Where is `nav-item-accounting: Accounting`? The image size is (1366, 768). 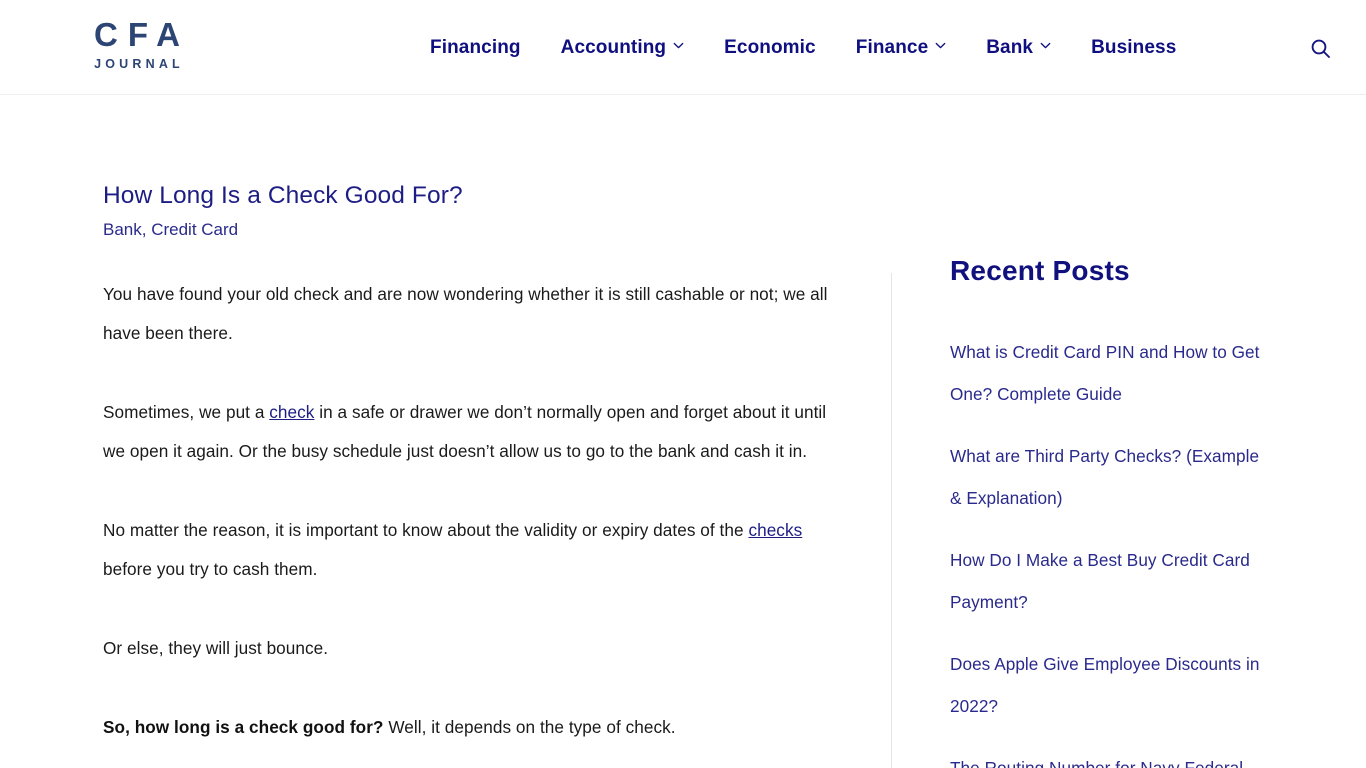 nav-item-accounting: Accounting is located at coordinates (623, 48).